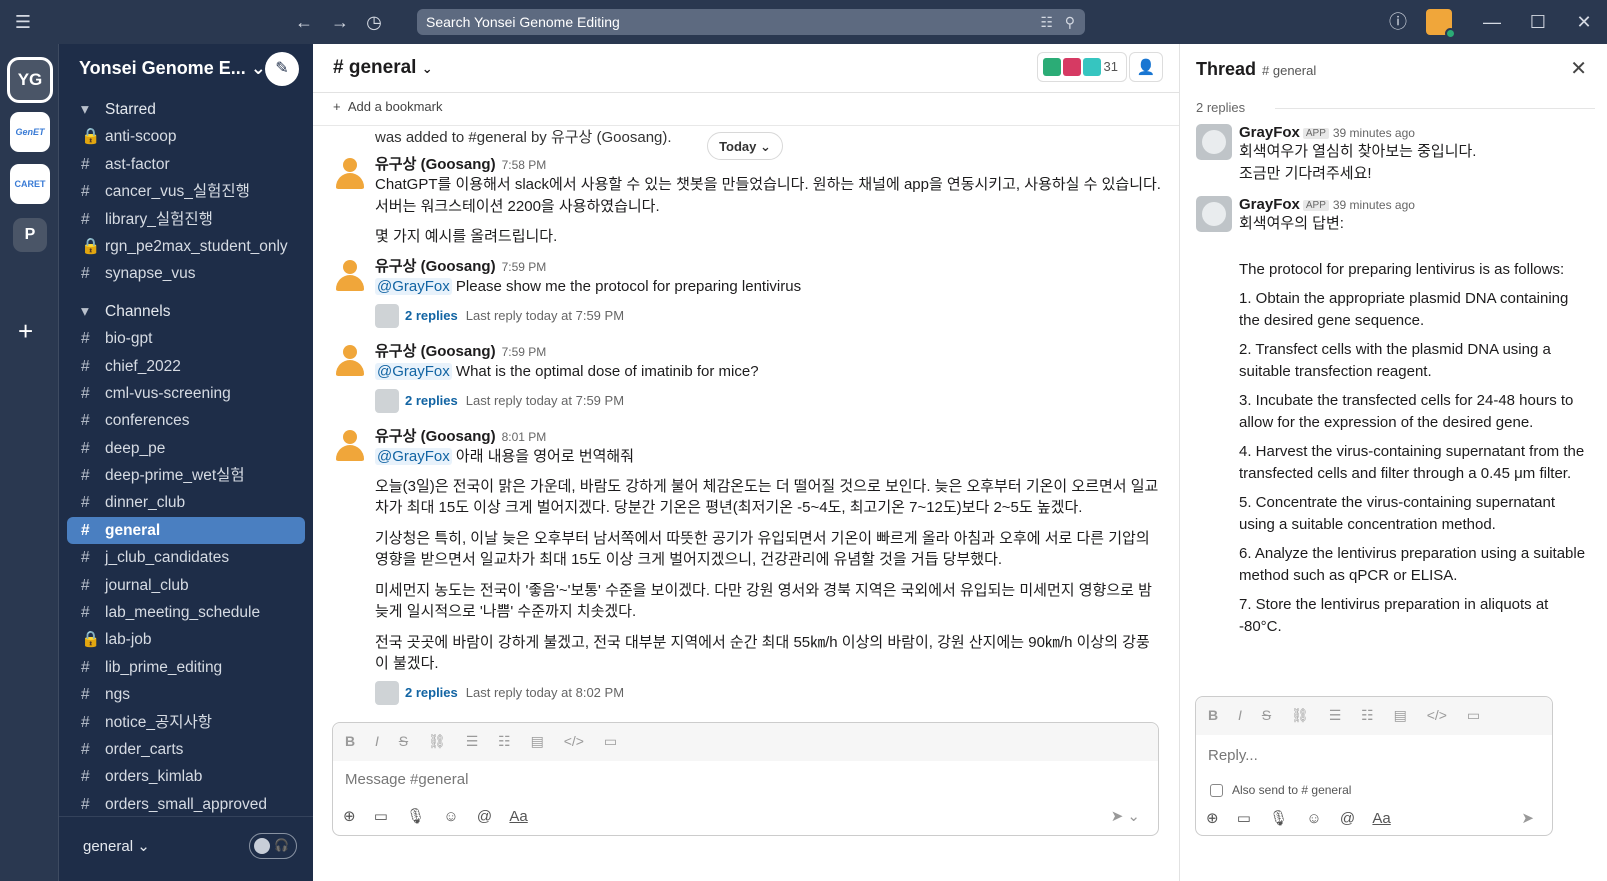 This screenshot has height=881, width=1607. Describe the element at coordinates (186, 530) in the screenshot. I see `sidebar-item-general: # general` at that location.